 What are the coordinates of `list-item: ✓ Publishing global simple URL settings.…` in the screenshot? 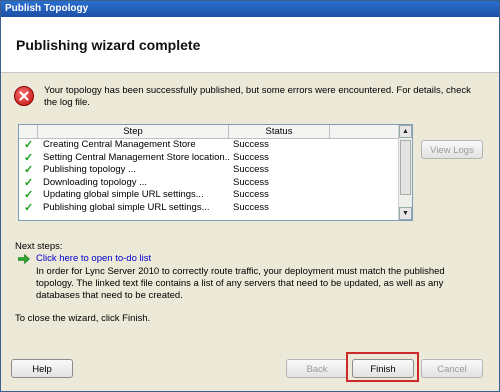 It's located at (208, 208).